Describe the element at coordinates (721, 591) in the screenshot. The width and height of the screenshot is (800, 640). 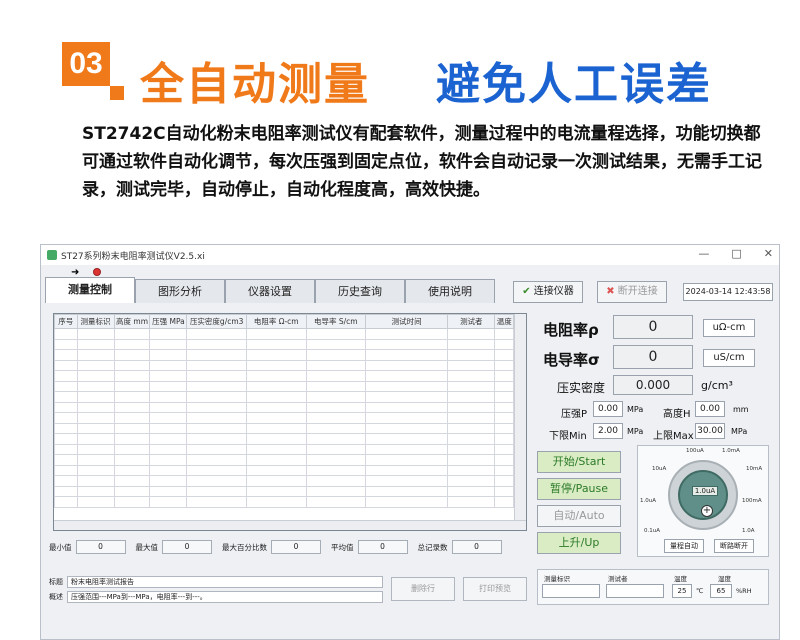
I see `env-humidity-field: 65` at that location.